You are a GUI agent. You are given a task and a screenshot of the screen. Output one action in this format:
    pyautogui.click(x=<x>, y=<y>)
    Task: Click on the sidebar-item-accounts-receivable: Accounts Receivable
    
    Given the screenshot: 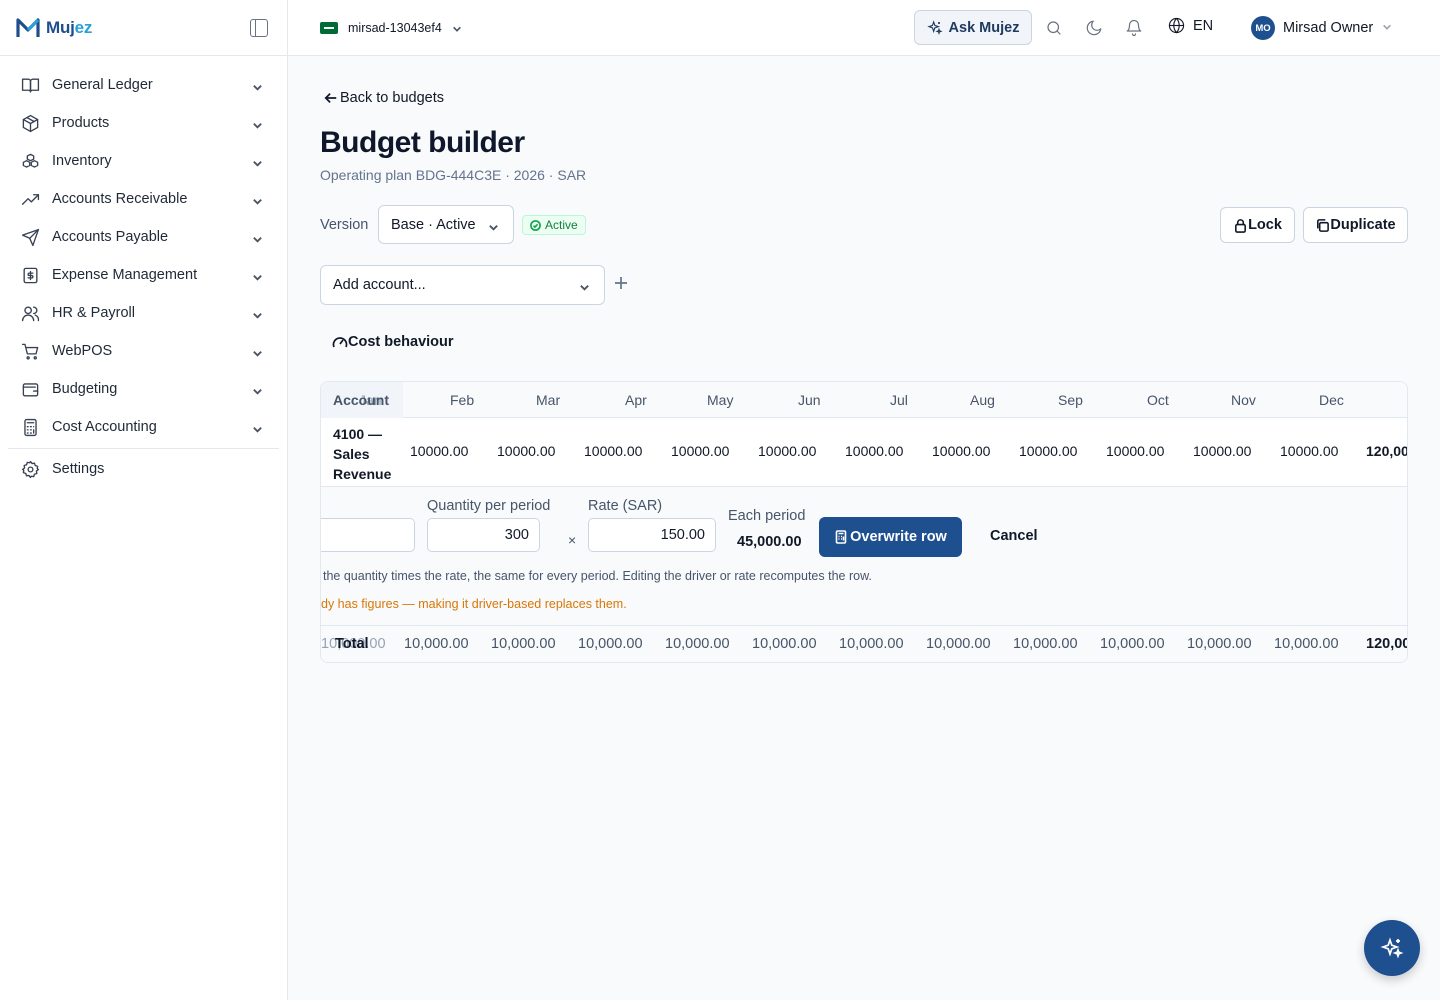 What is the action you would take?
    pyautogui.click(x=143, y=199)
    